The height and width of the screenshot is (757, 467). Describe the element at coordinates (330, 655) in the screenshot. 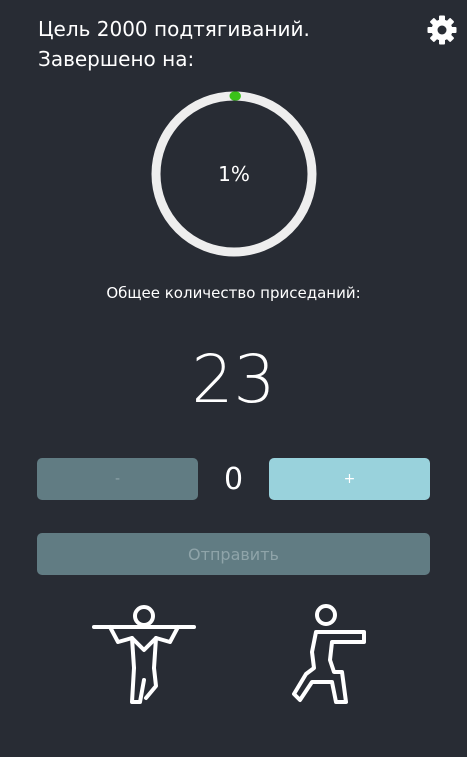

I see `squat-icon` at that location.